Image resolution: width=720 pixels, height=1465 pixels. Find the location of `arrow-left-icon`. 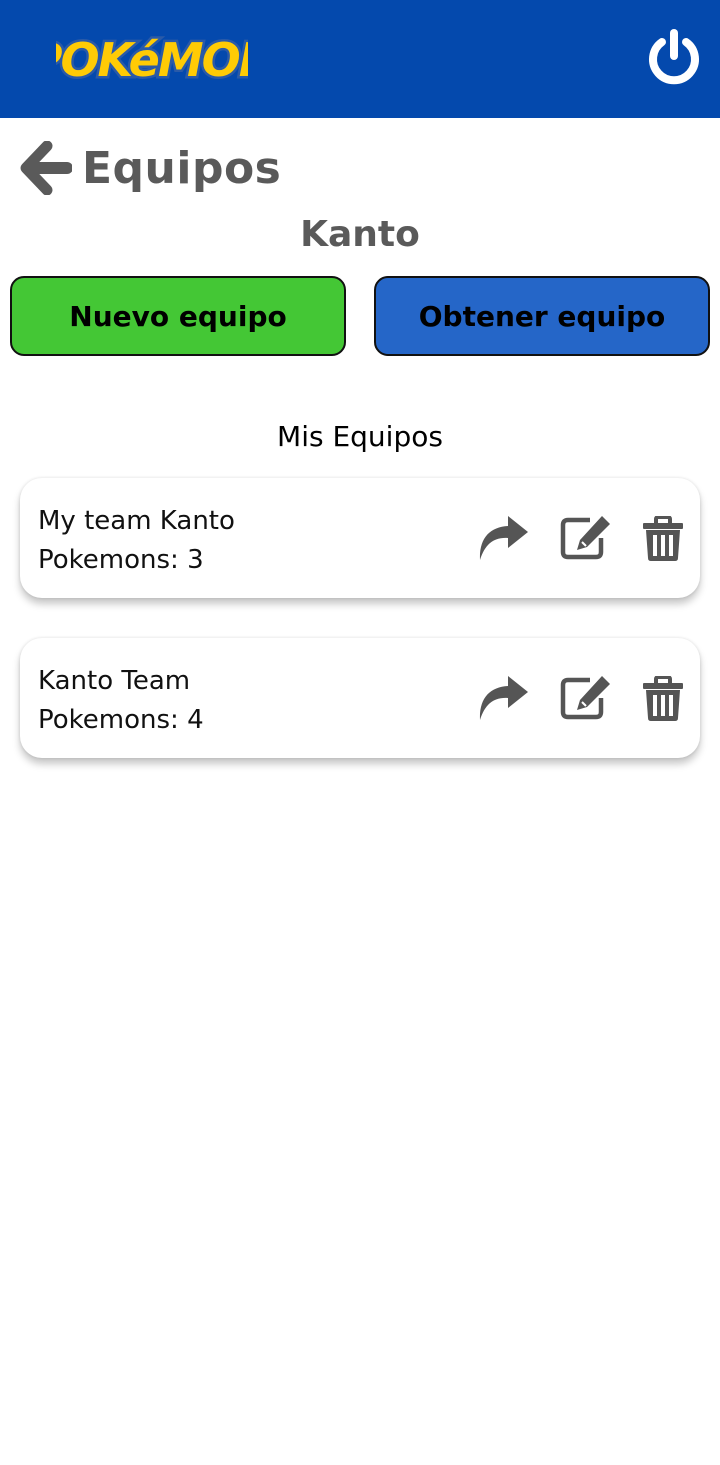

arrow-left-icon is located at coordinates (46, 168).